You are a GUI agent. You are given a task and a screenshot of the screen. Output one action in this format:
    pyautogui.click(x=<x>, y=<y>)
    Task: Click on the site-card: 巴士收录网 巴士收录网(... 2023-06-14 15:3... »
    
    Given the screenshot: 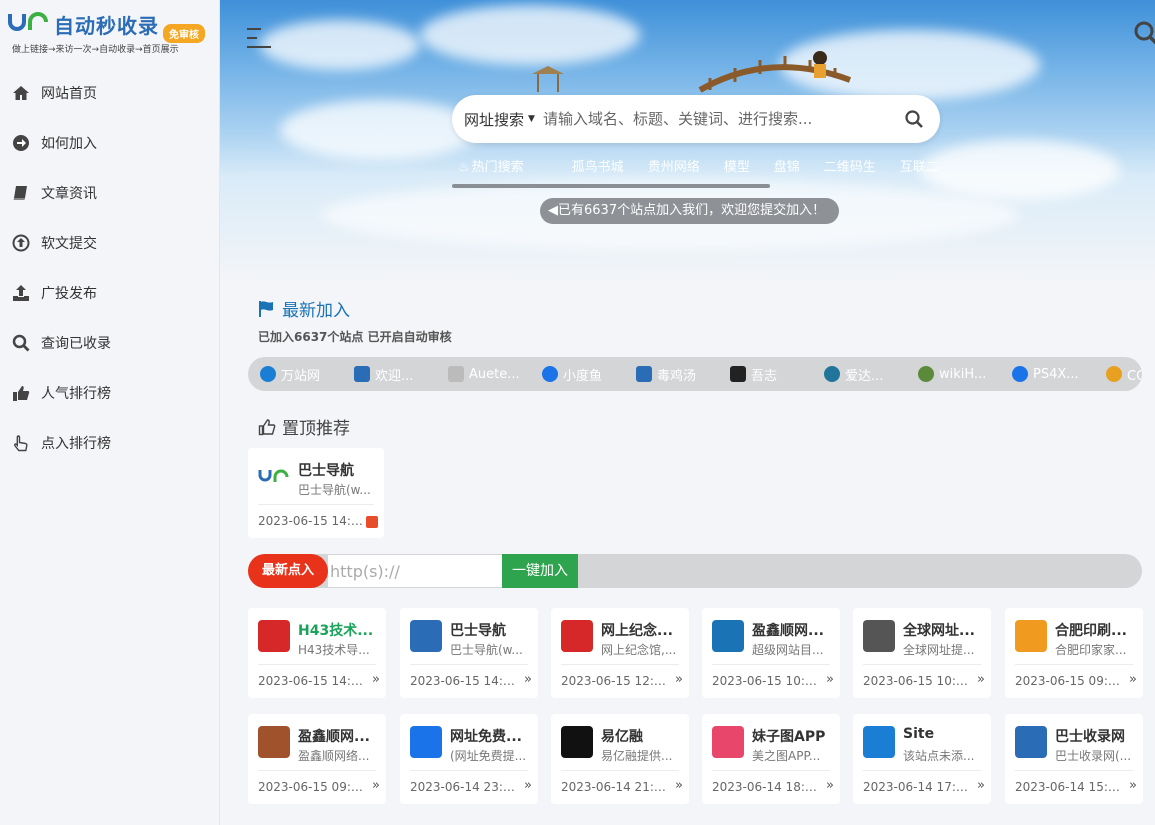 What is the action you would take?
    pyautogui.click(x=1074, y=759)
    